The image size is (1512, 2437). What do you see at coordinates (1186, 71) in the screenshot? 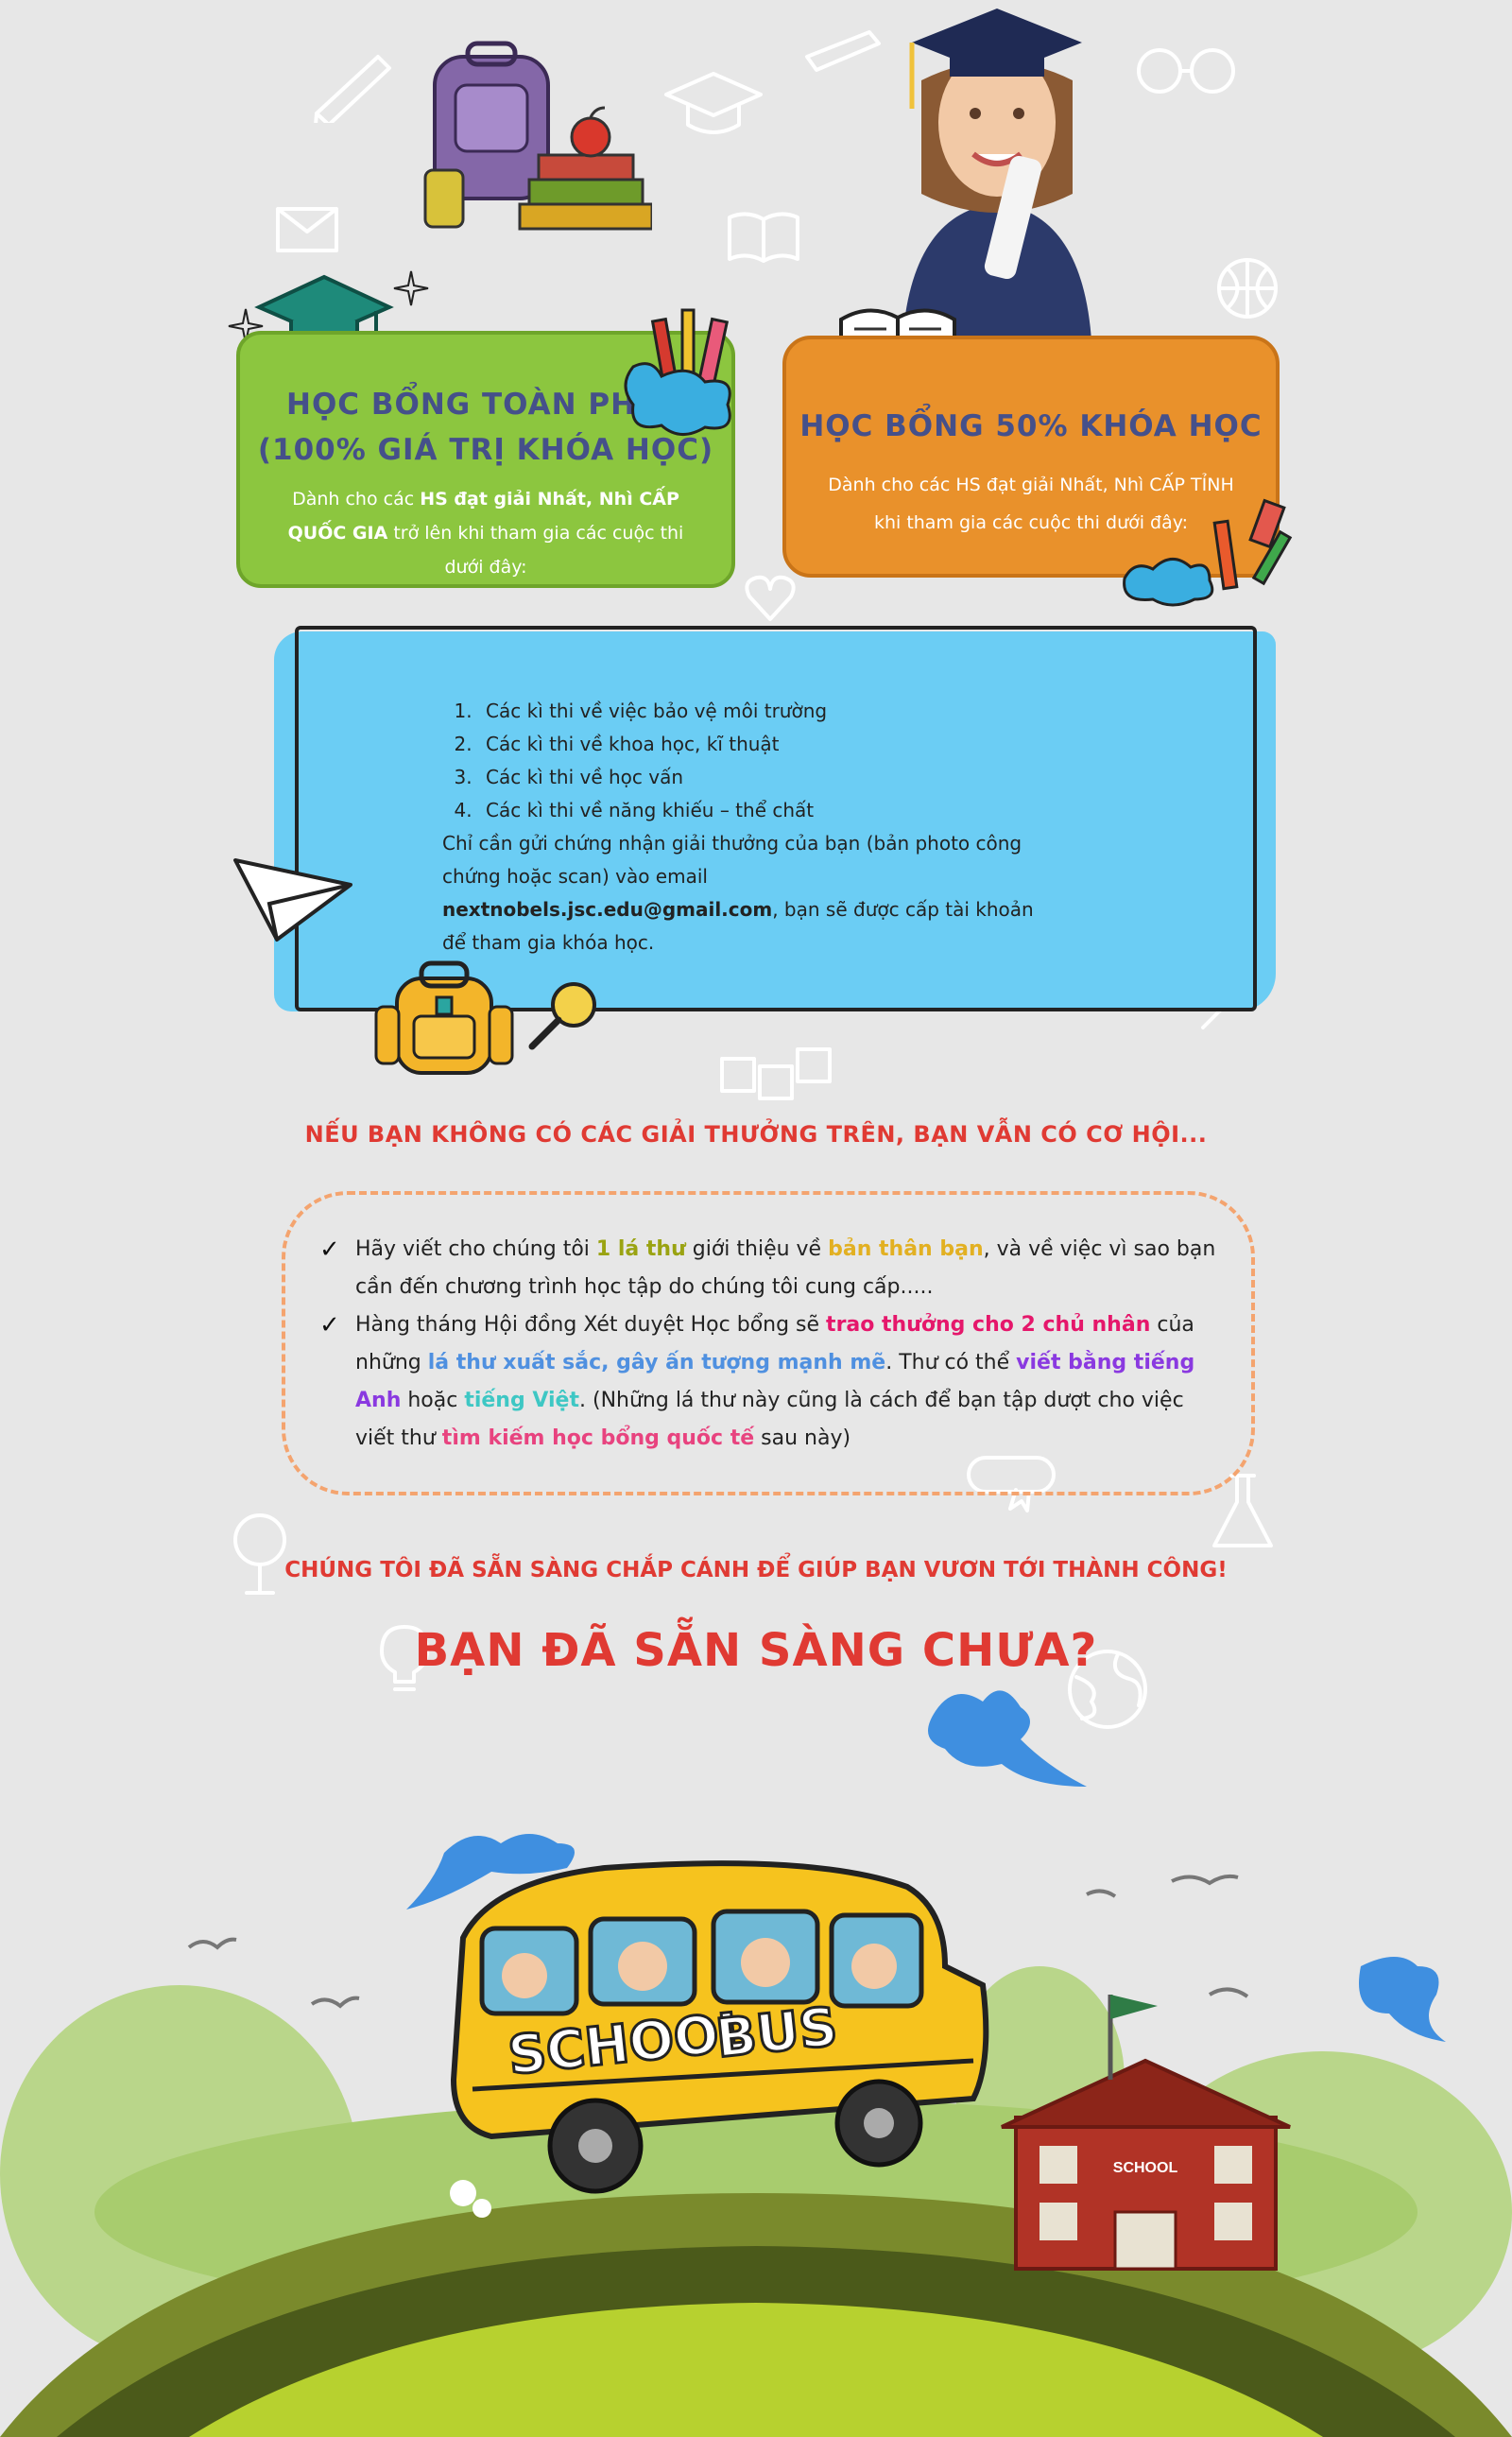
I see `glasses-doodle-icon` at bounding box center [1186, 71].